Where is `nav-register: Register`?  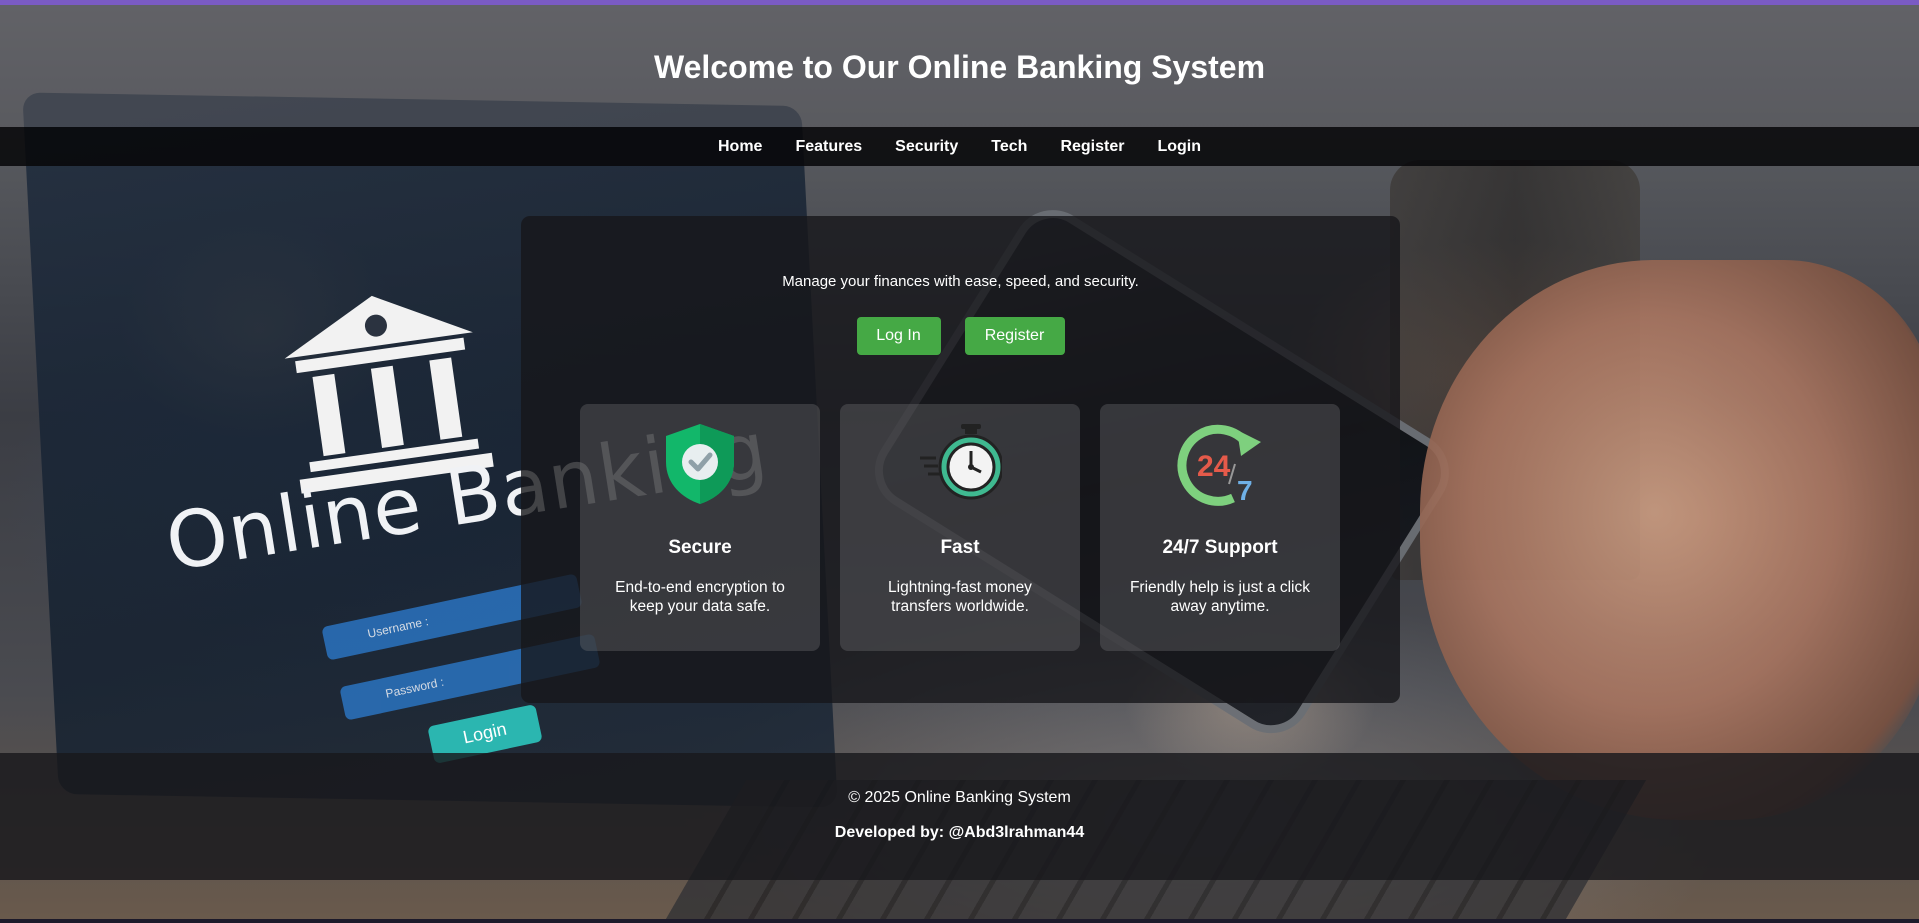 nav-register: Register is located at coordinates (1092, 147).